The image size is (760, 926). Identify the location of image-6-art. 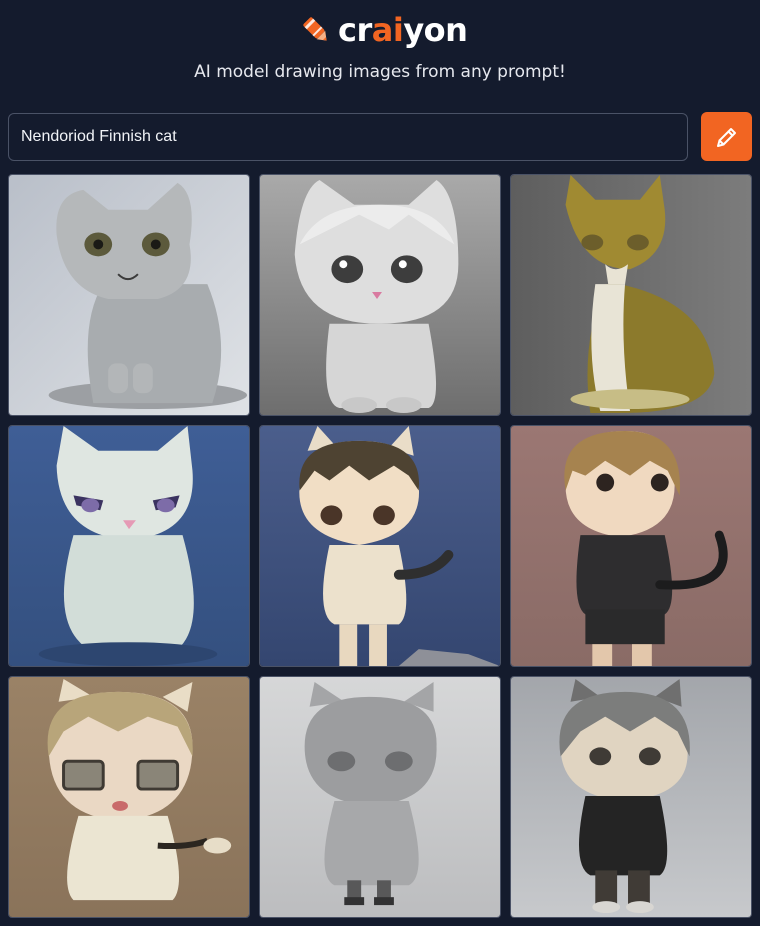
(631, 546).